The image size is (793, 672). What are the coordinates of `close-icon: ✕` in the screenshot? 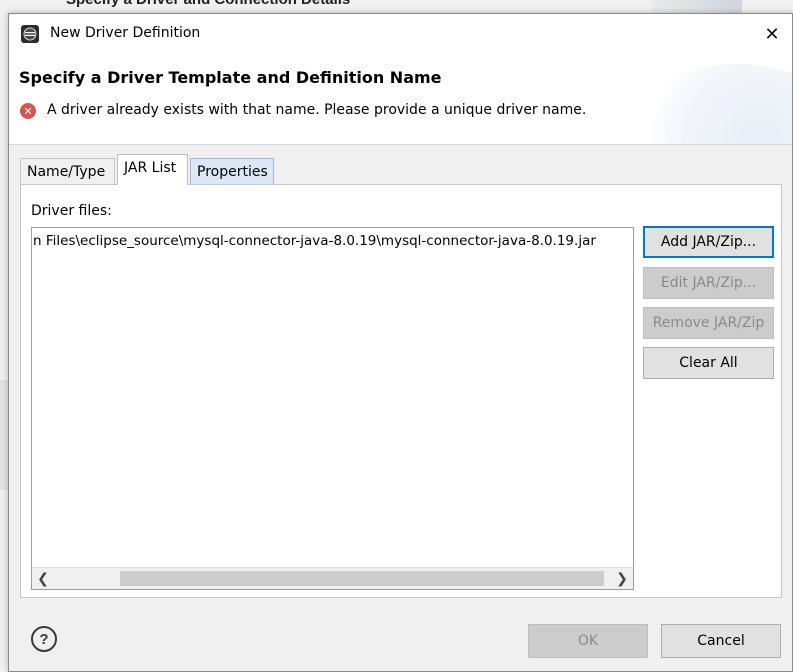 It's located at (772, 34).